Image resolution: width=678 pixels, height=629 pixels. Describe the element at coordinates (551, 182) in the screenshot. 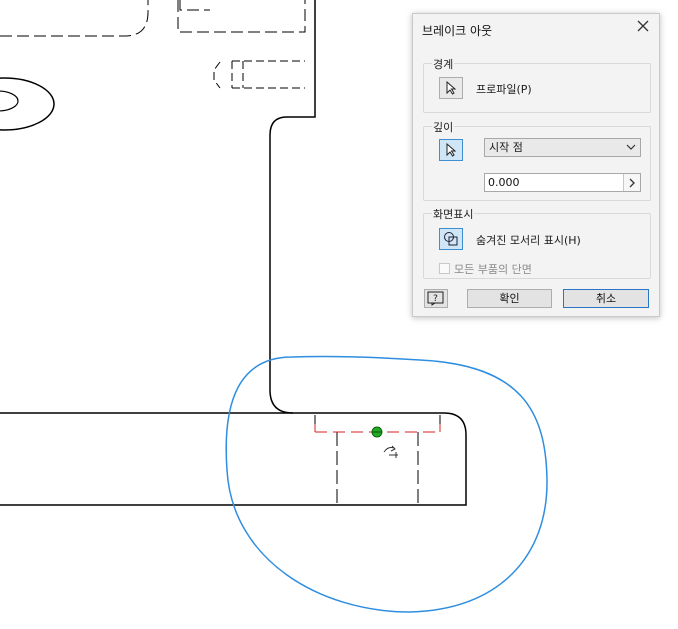

I see `depth-value-input` at that location.